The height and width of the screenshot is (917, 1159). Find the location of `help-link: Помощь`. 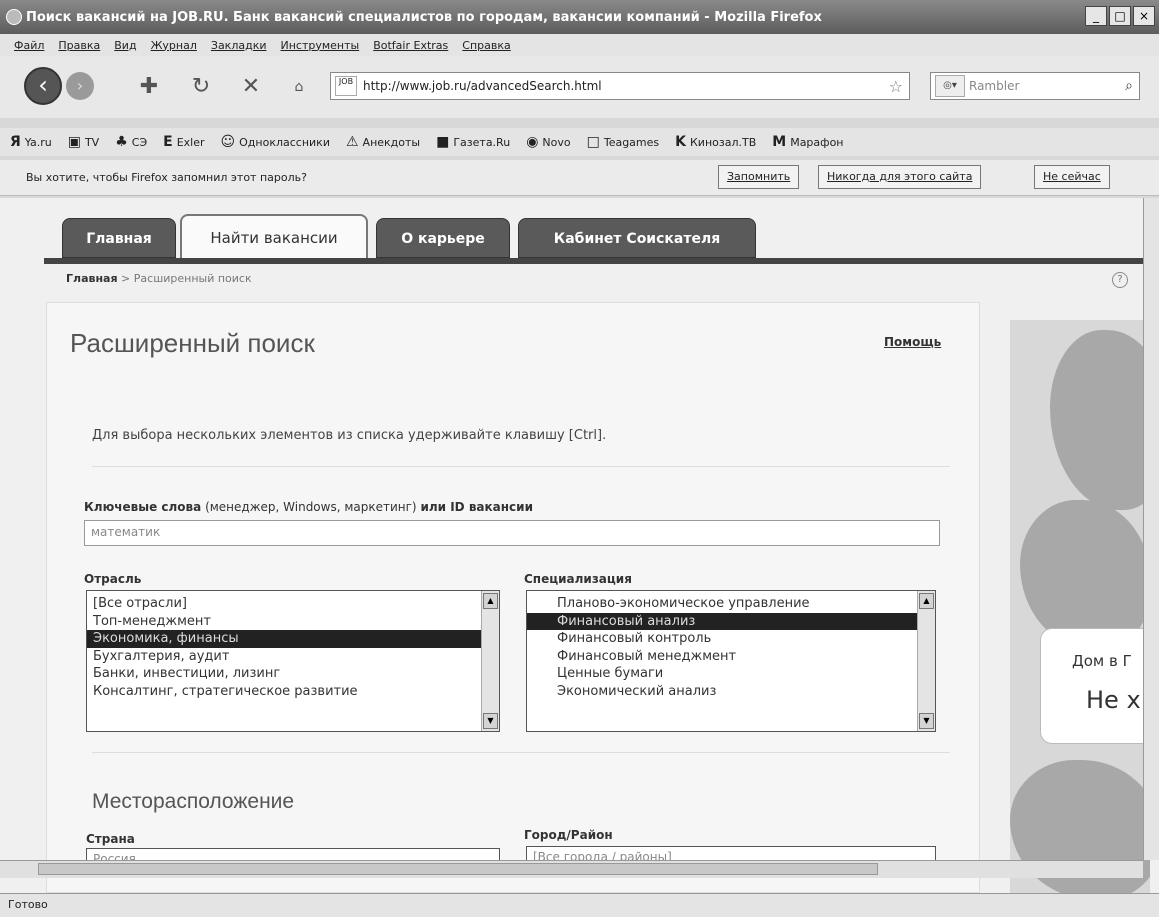

help-link: Помощь is located at coordinates (912, 342).